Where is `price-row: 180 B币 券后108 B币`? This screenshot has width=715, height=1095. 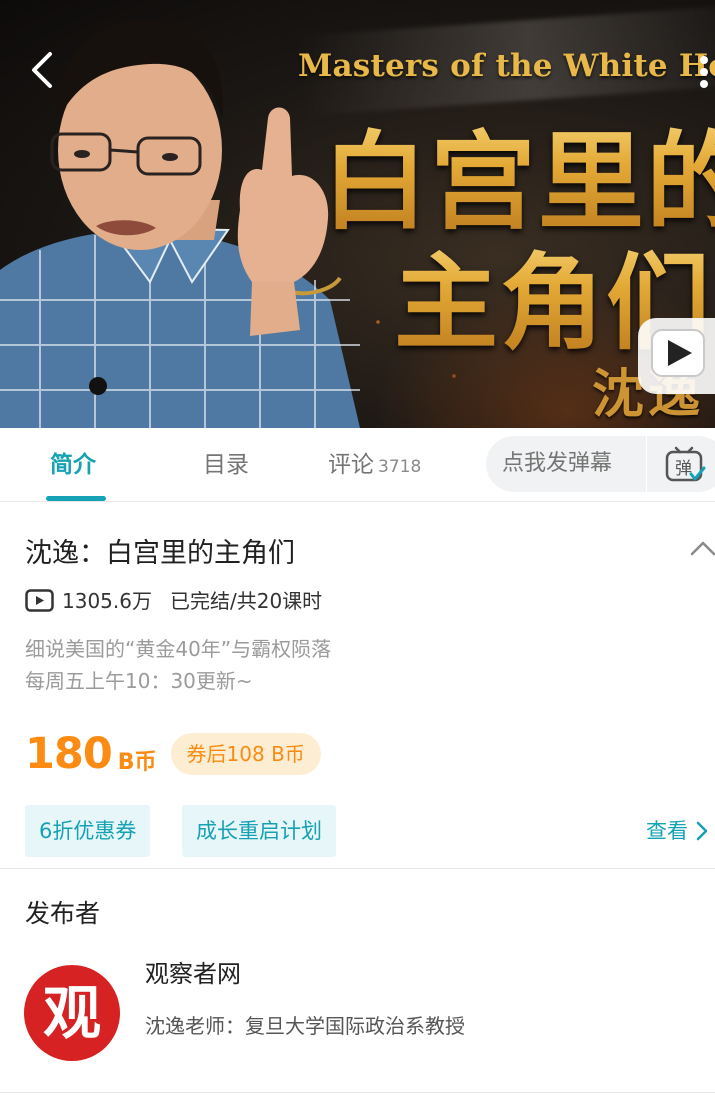
price-row: 180 B币 券后108 B币 is located at coordinates (173, 757).